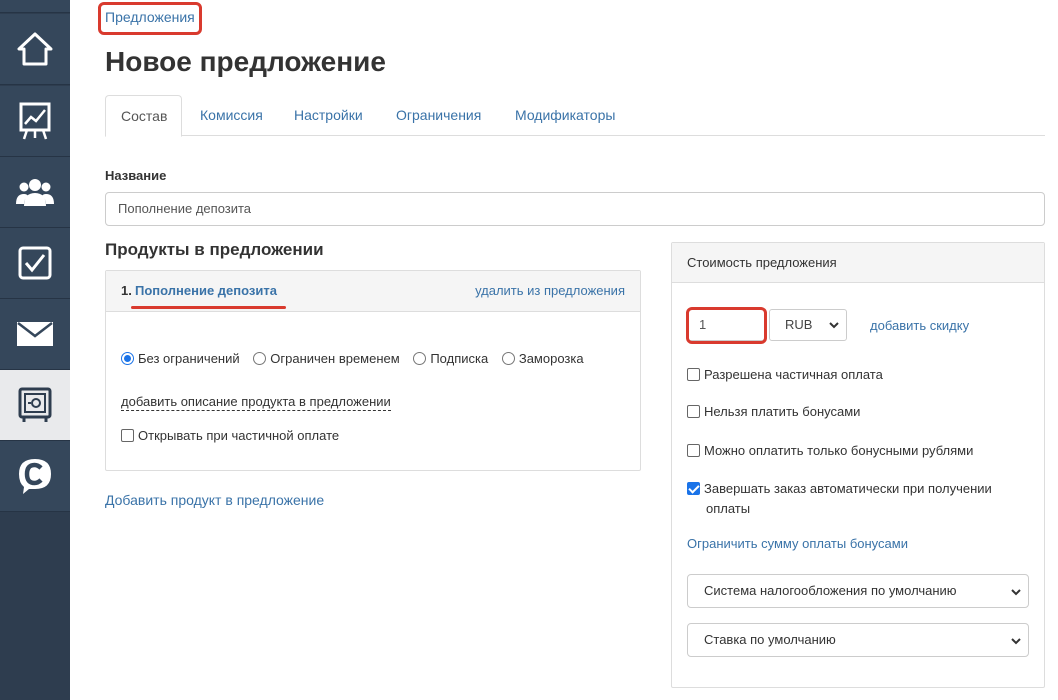 Image resolution: width=1058 pixels, height=700 pixels. What do you see at coordinates (726, 325) in the screenshot?
I see `price-amount-input: 1` at bounding box center [726, 325].